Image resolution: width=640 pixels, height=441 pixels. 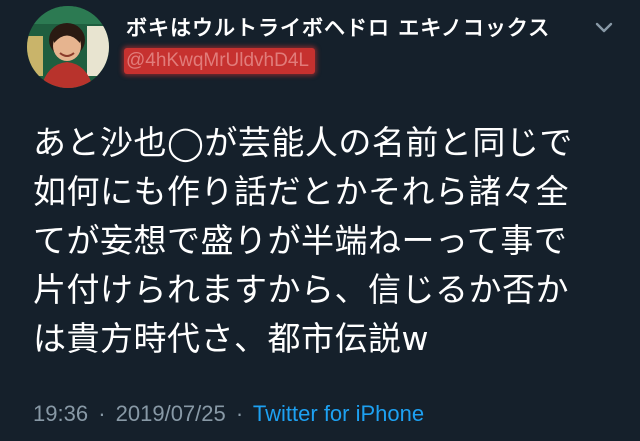 I want to click on tweet-date: 2019/07/25, so click(x=171, y=413).